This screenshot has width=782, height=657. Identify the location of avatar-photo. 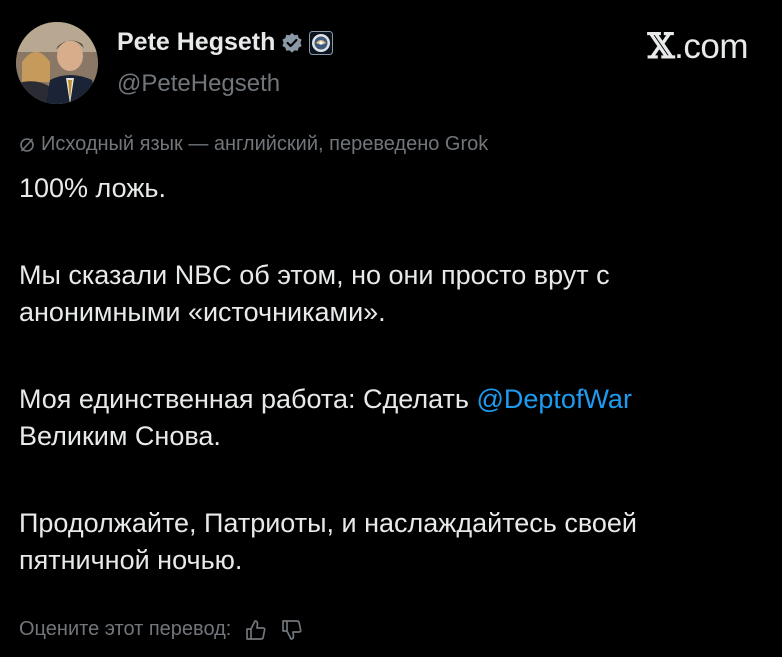
(57, 63).